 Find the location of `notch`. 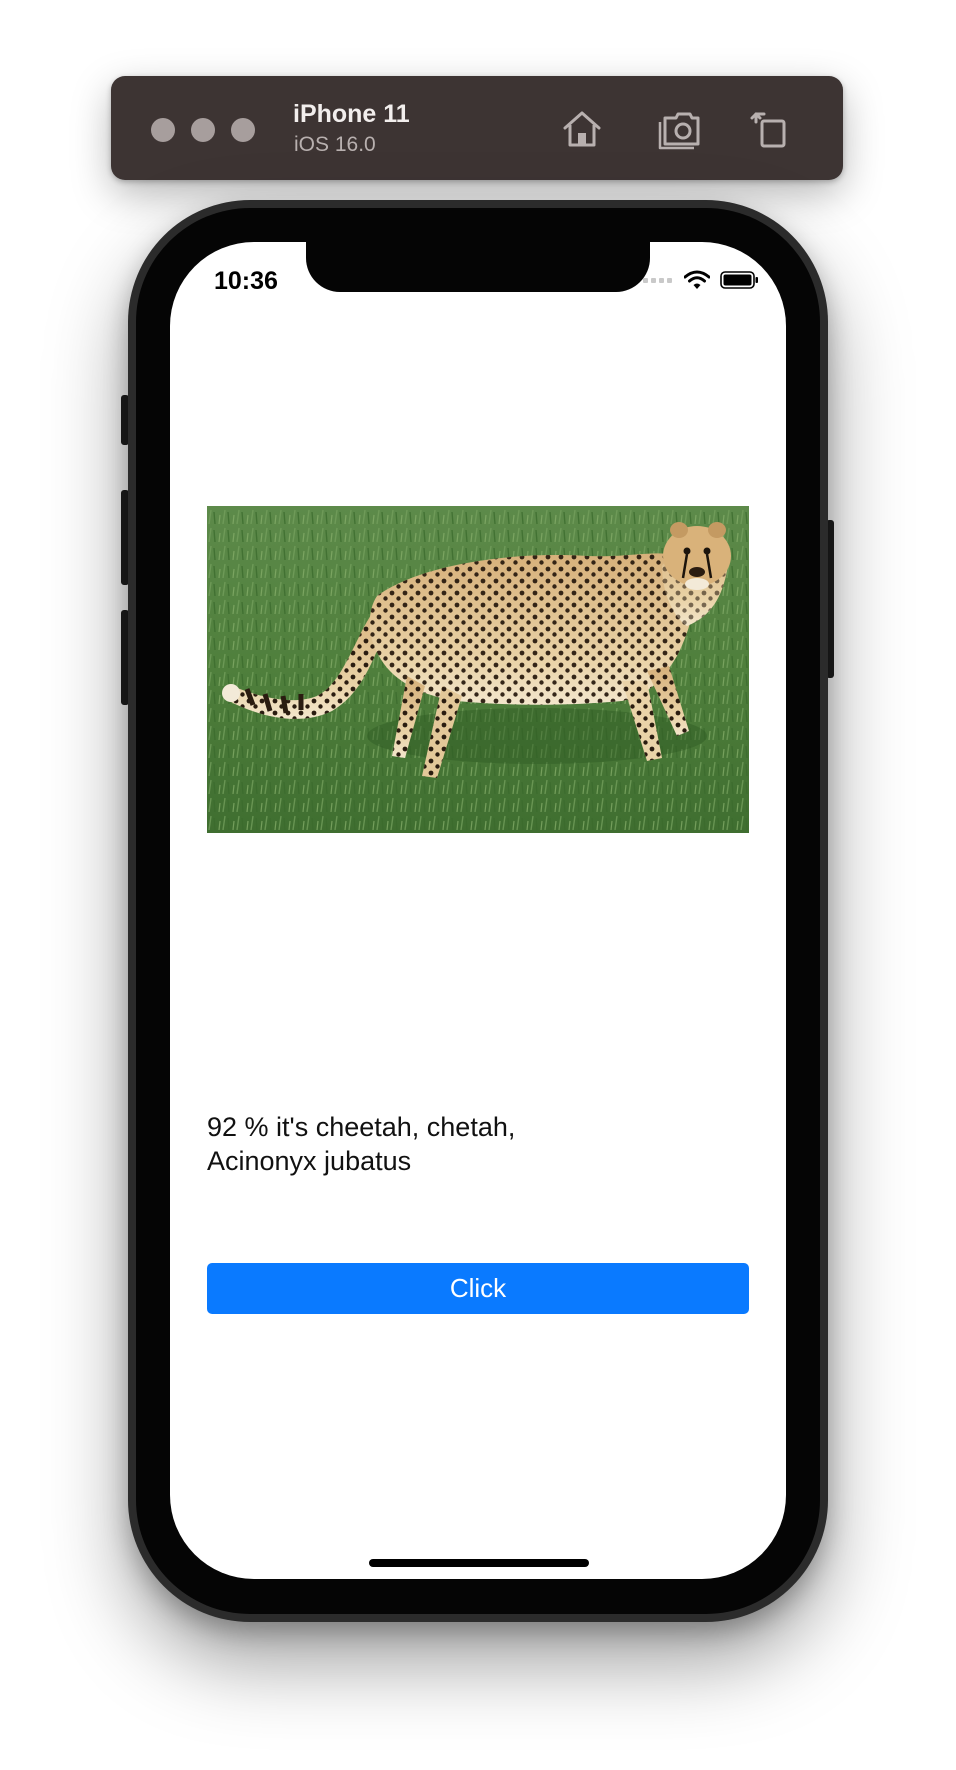

notch is located at coordinates (478, 267).